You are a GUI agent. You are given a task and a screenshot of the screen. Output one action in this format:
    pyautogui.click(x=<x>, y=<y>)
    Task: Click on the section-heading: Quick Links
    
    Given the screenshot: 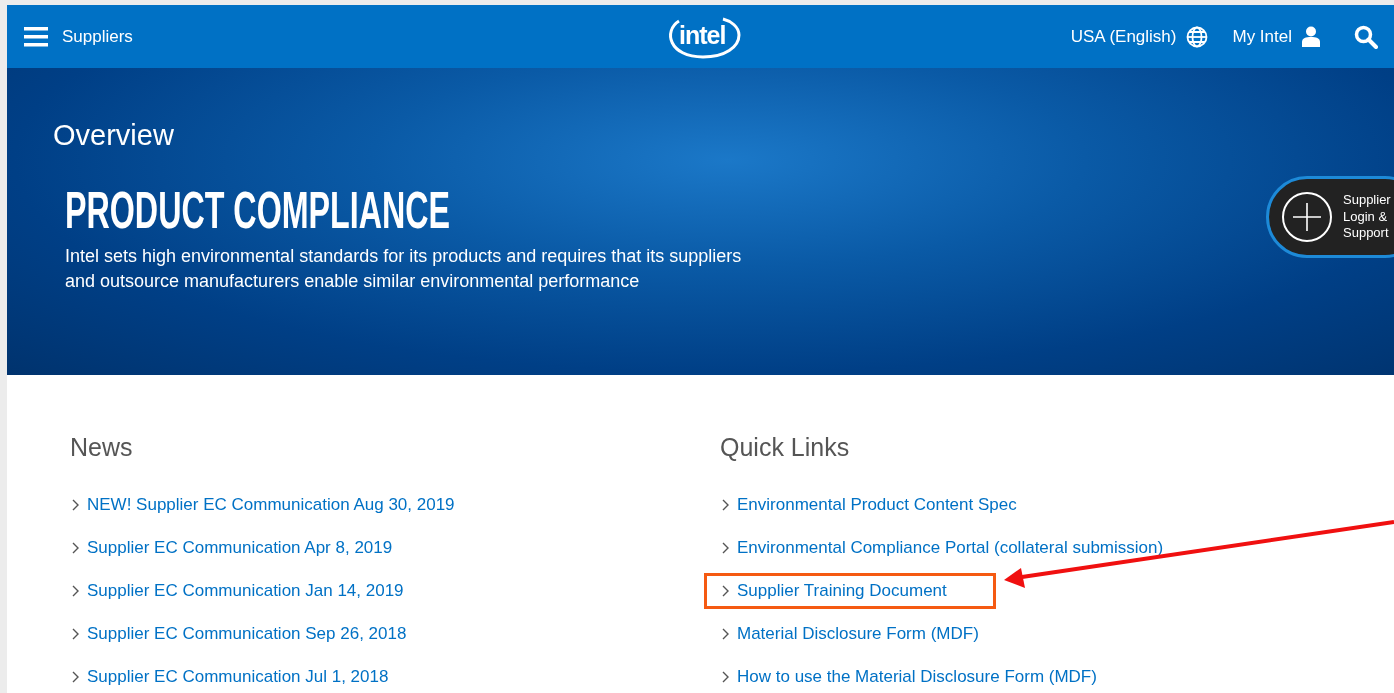 What is the action you would take?
    pyautogui.click(x=785, y=447)
    